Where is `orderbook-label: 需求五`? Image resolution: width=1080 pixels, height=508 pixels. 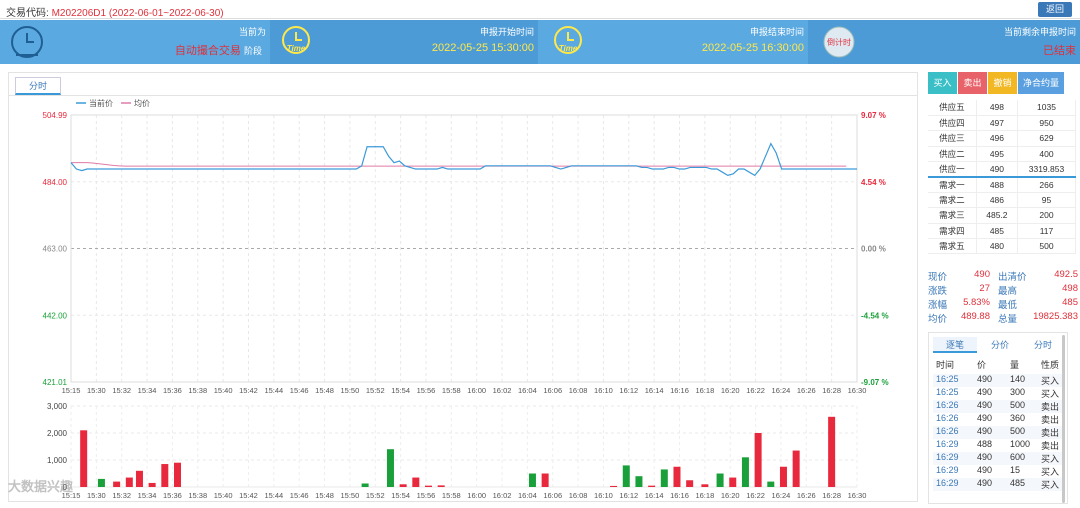 orderbook-label: 需求五 is located at coordinates (952, 246).